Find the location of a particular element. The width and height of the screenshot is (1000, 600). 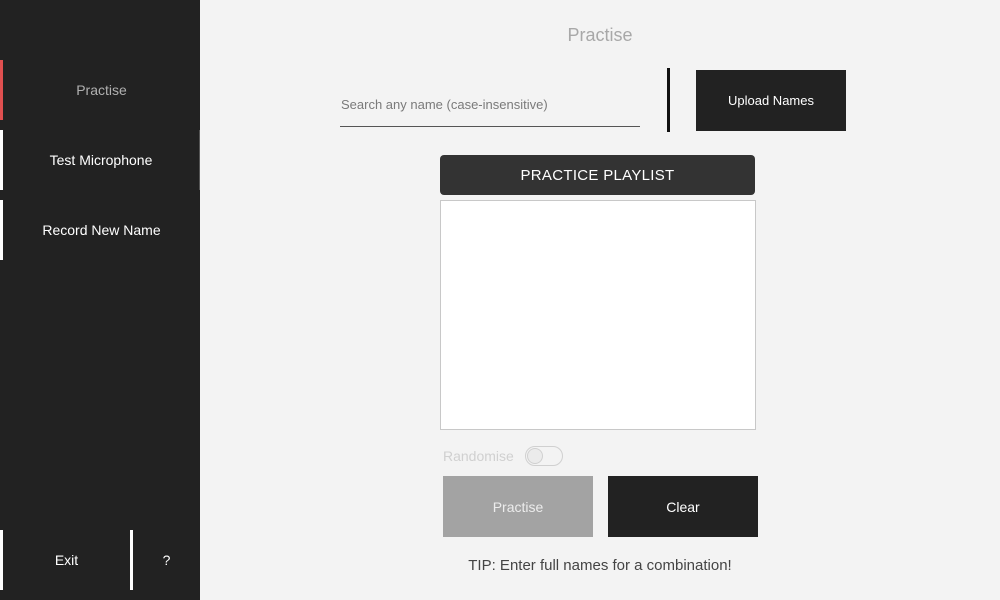

exit-button: Exit is located at coordinates (66, 560).